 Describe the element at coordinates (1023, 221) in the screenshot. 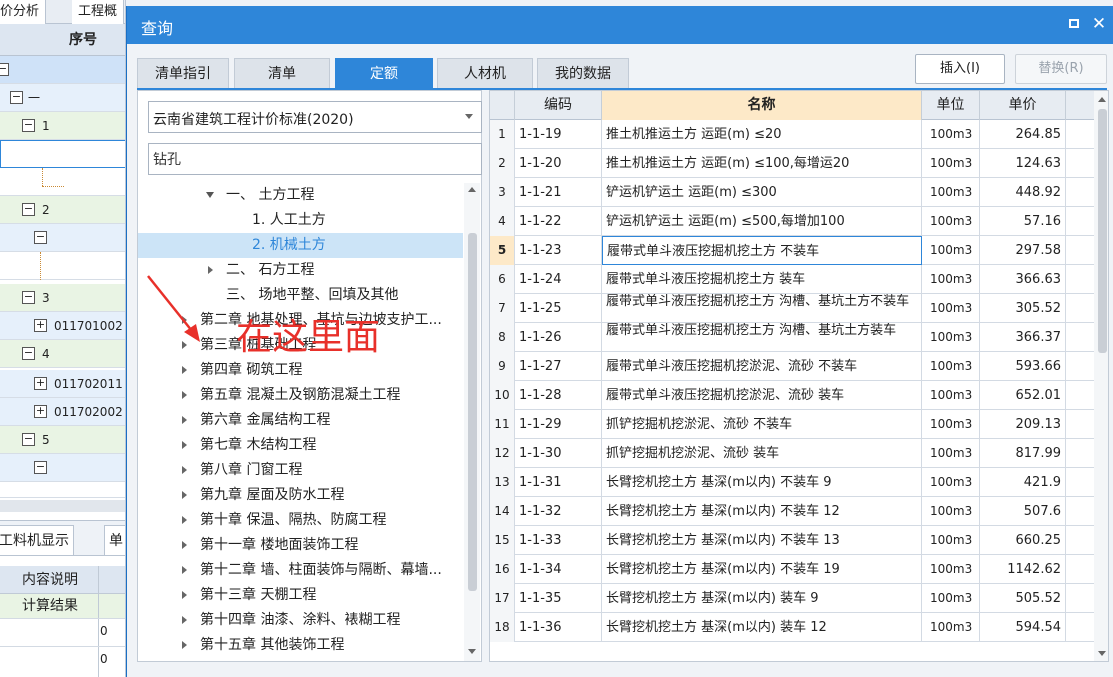

I see `cell-price: 57.16` at that location.